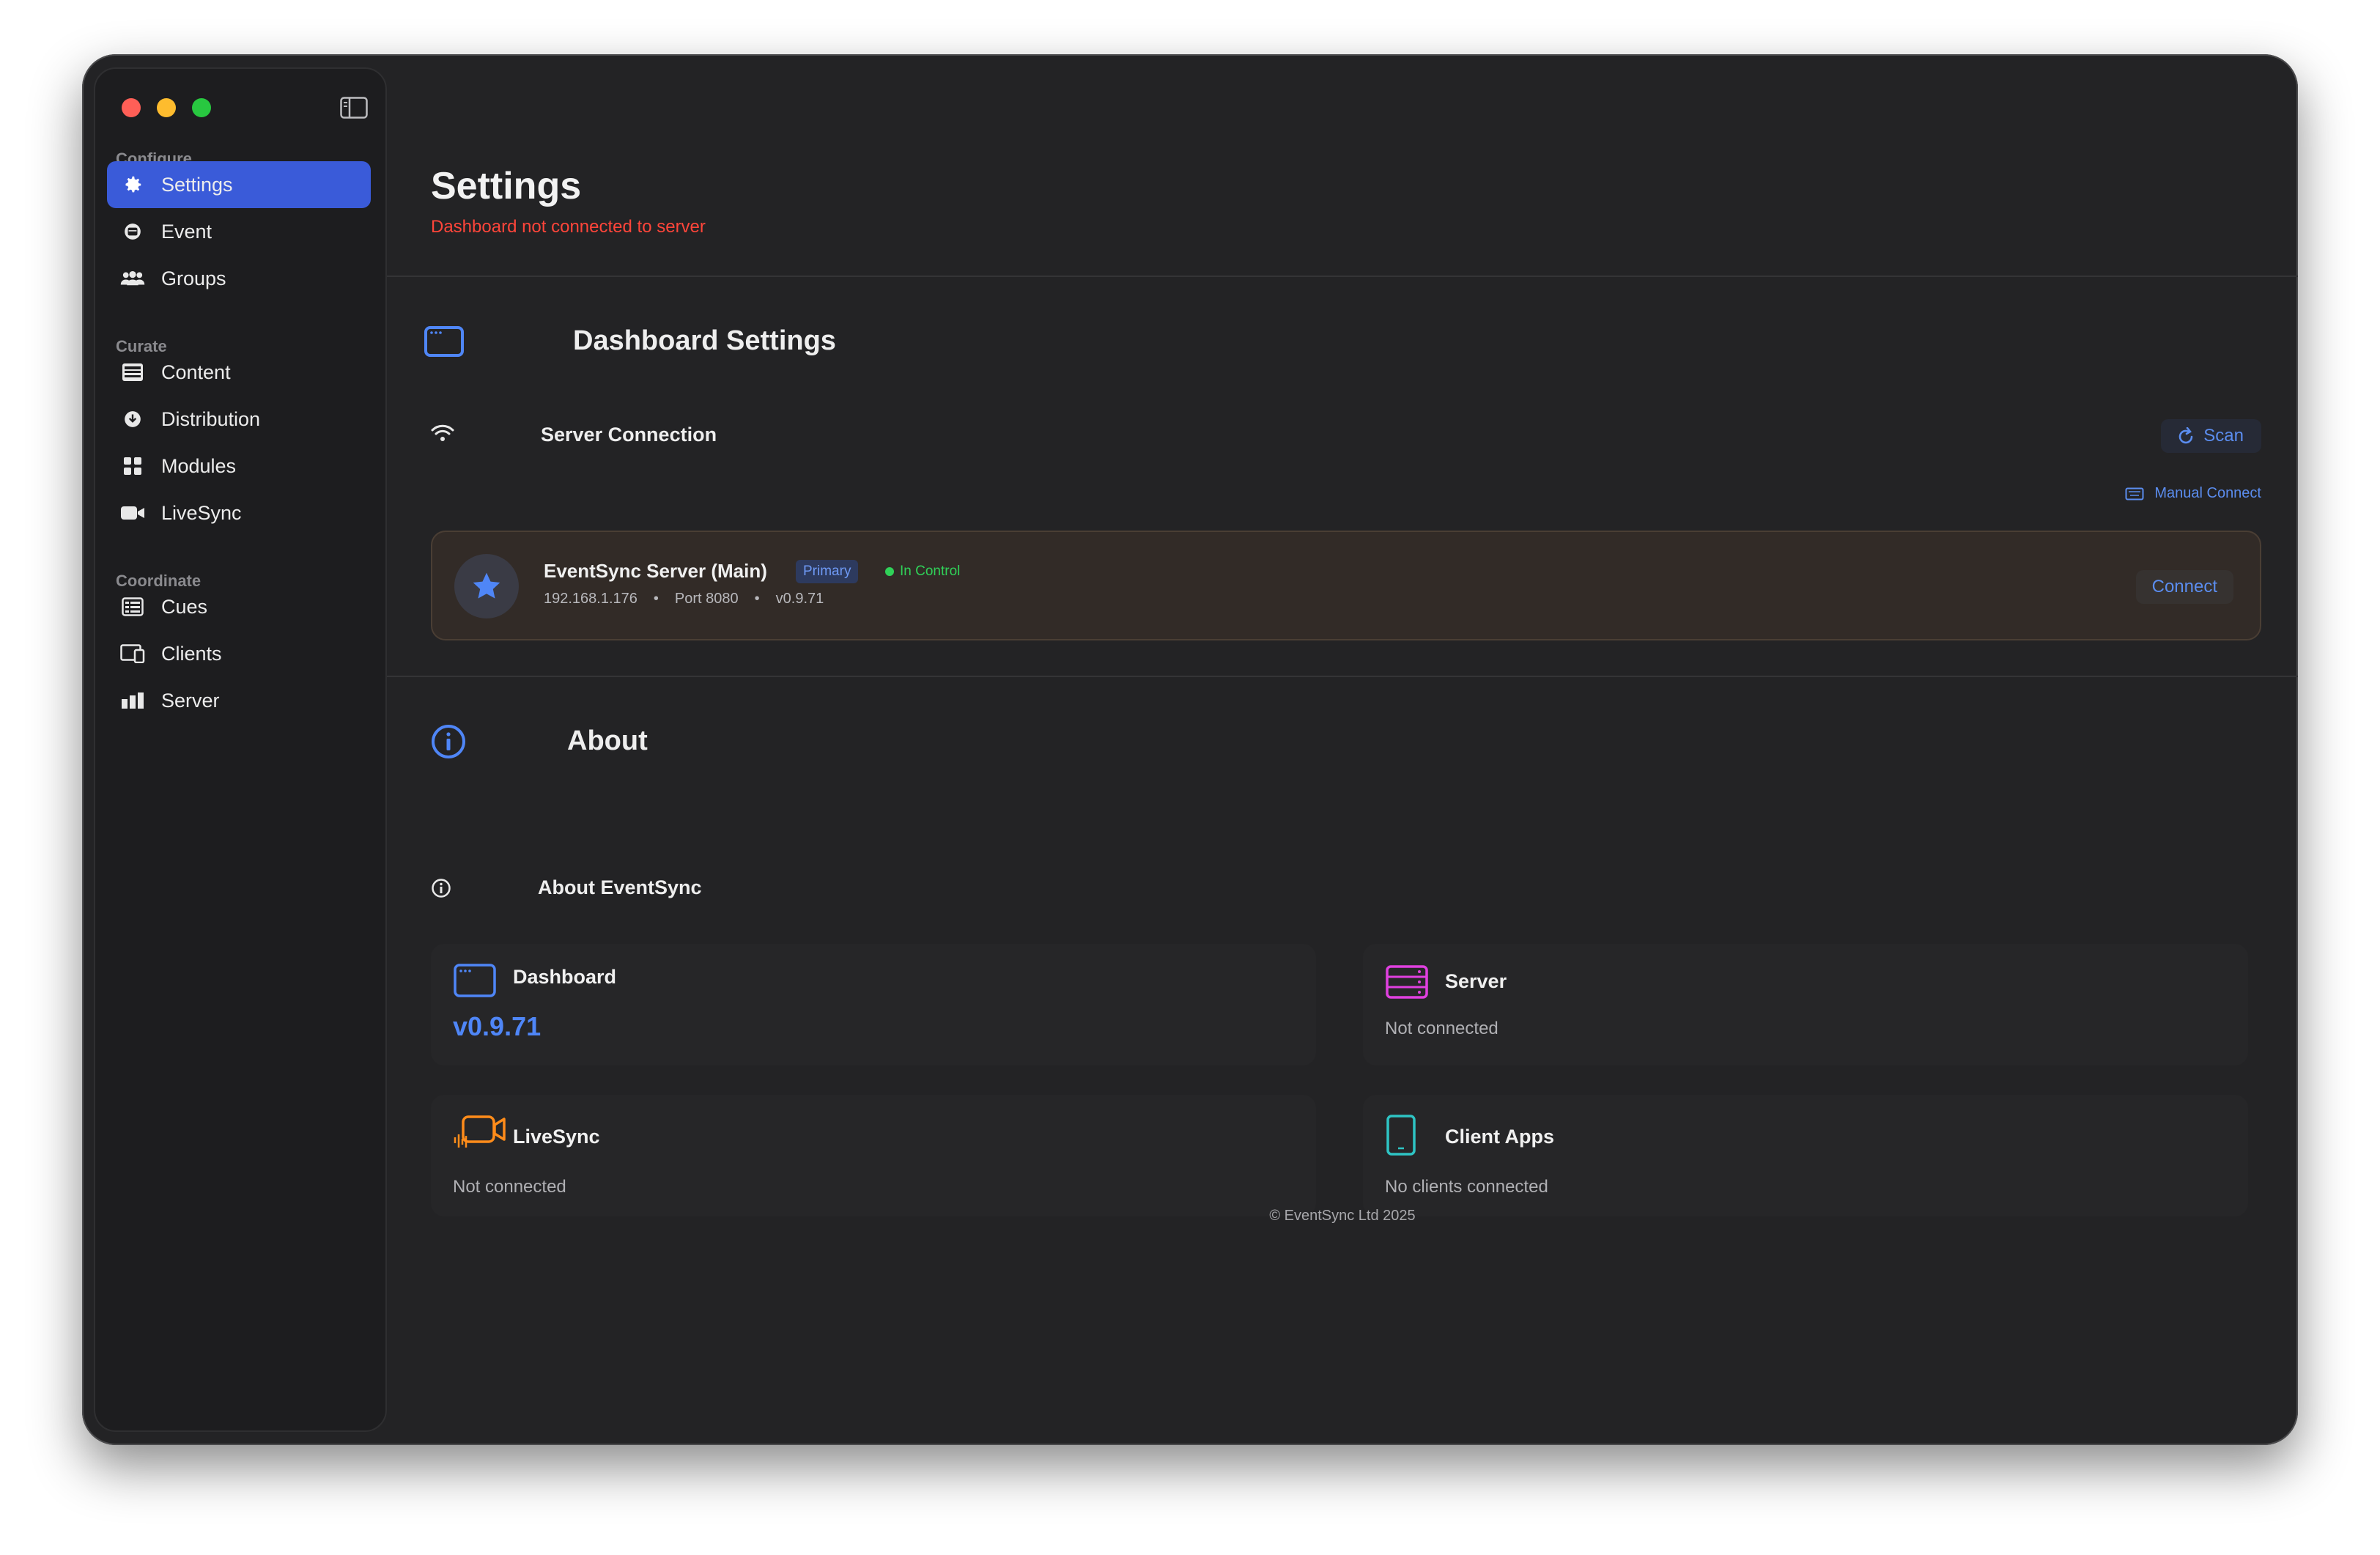 Image resolution: width=2380 pixels, height=1555 pixels. Describe the element at coordinates (201, 107) in the screenshot. I see `zoom-window-button` at that location.